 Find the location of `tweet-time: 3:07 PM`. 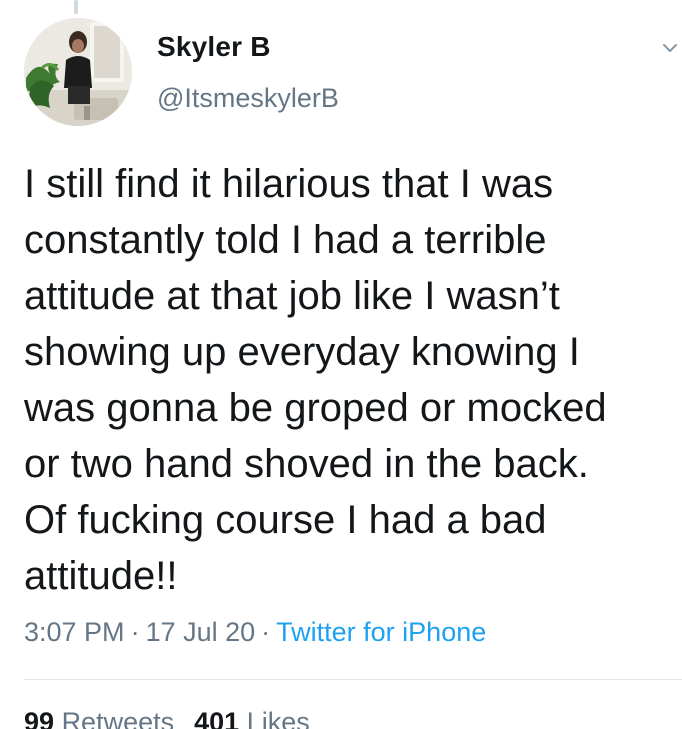

tweet-time: 3:07 PM is located at coordinates (74, 632).